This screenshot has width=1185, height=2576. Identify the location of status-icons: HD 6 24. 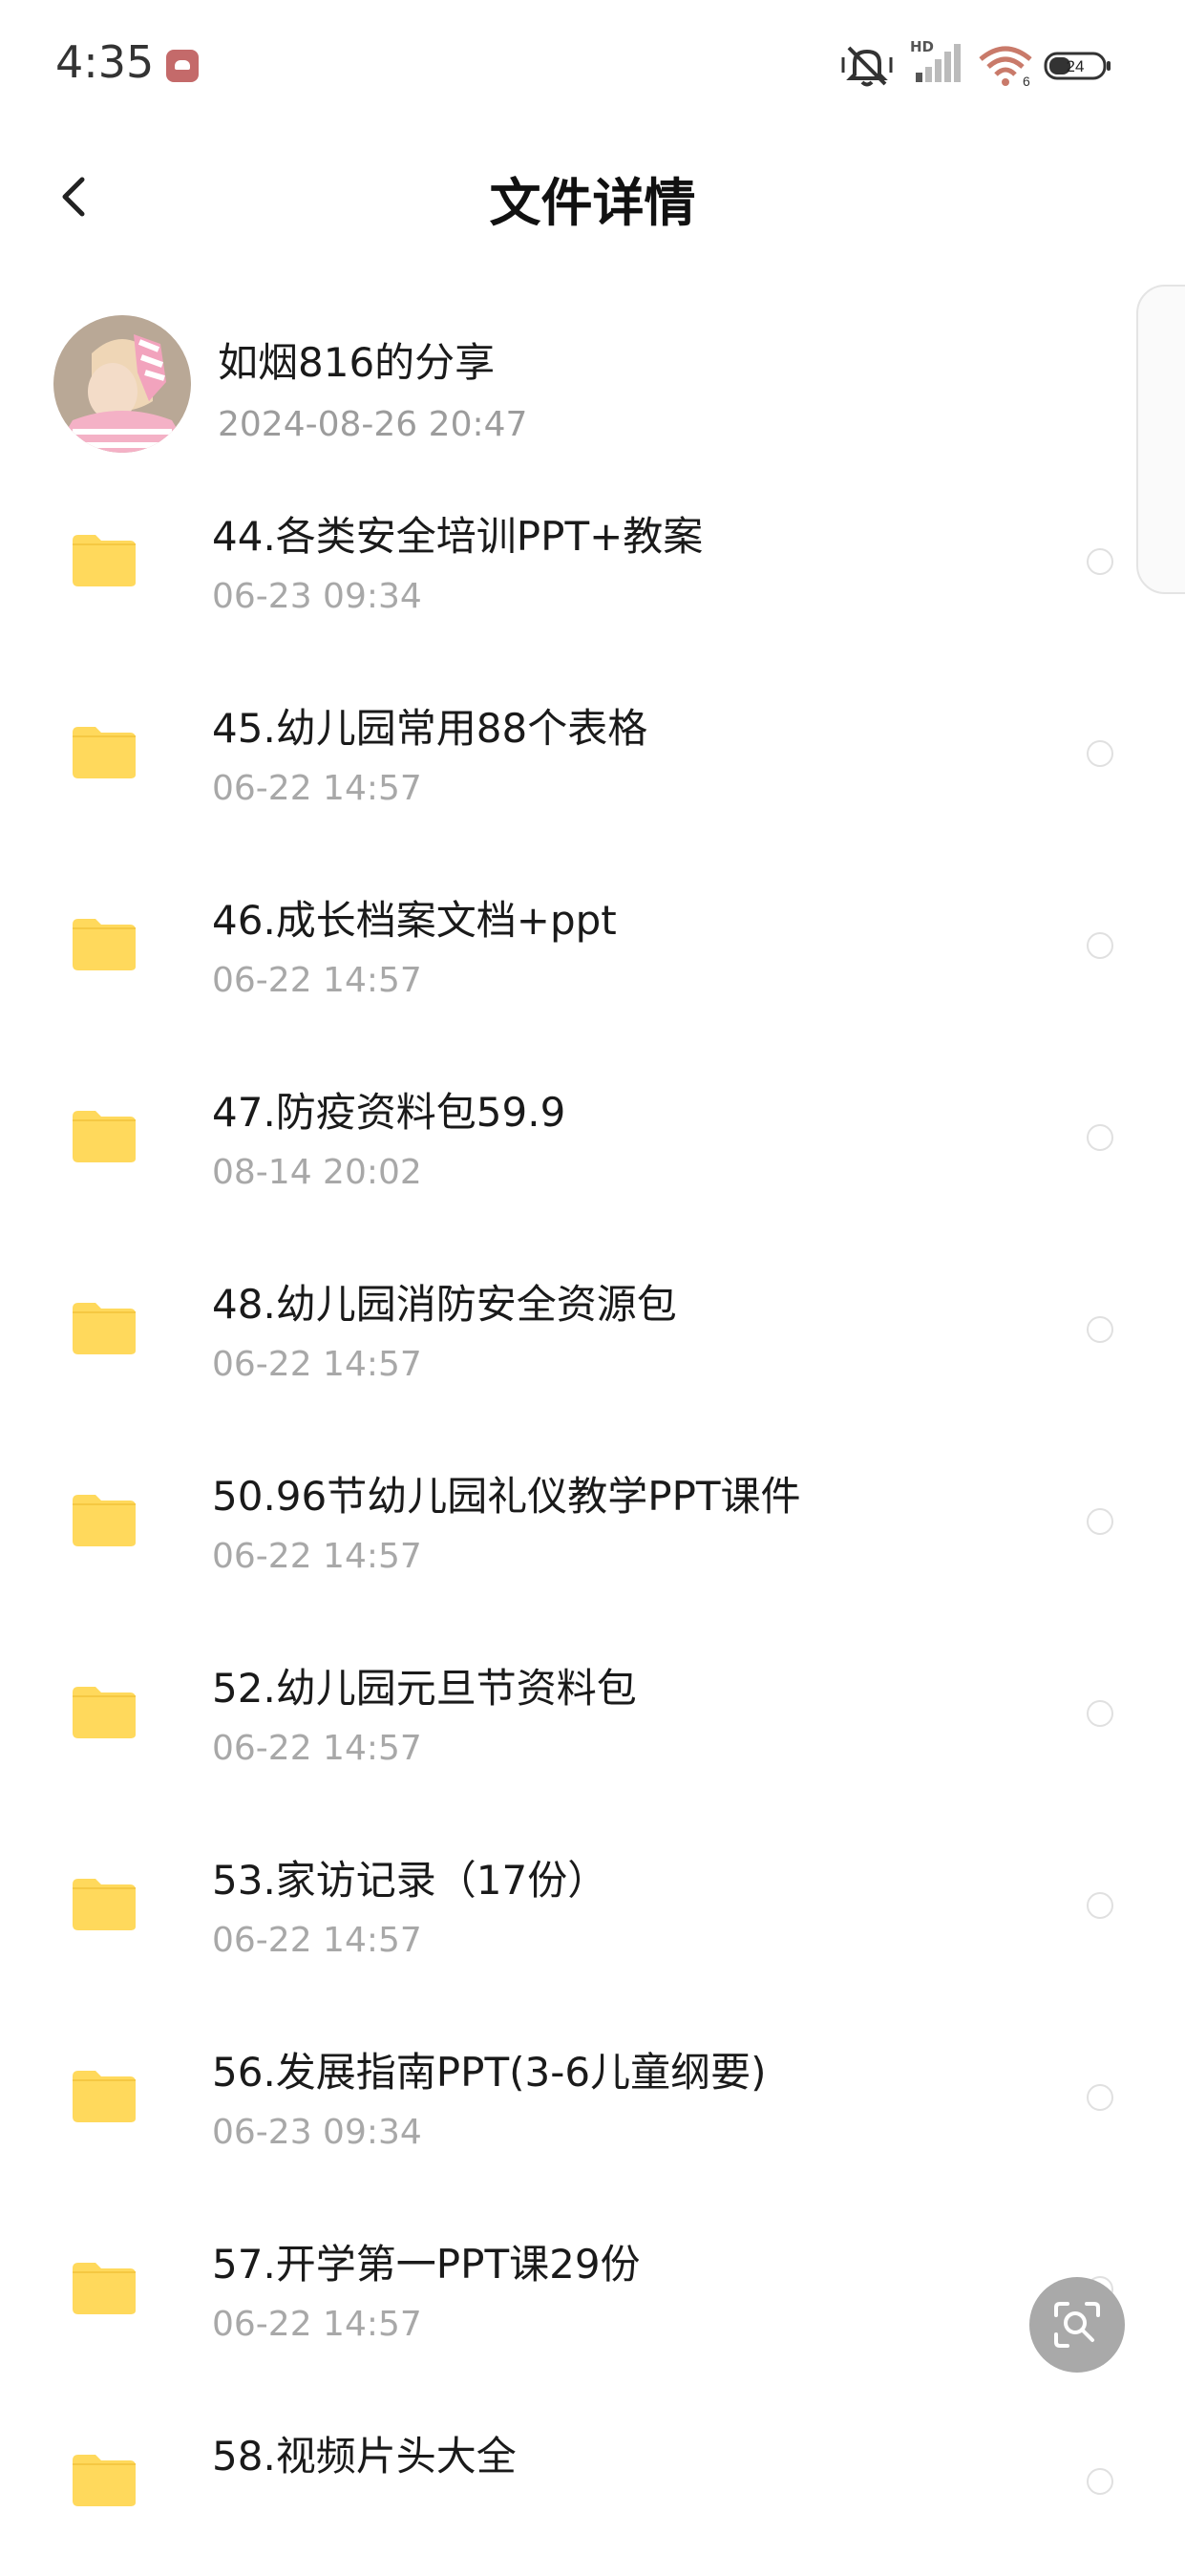
(985, 67).